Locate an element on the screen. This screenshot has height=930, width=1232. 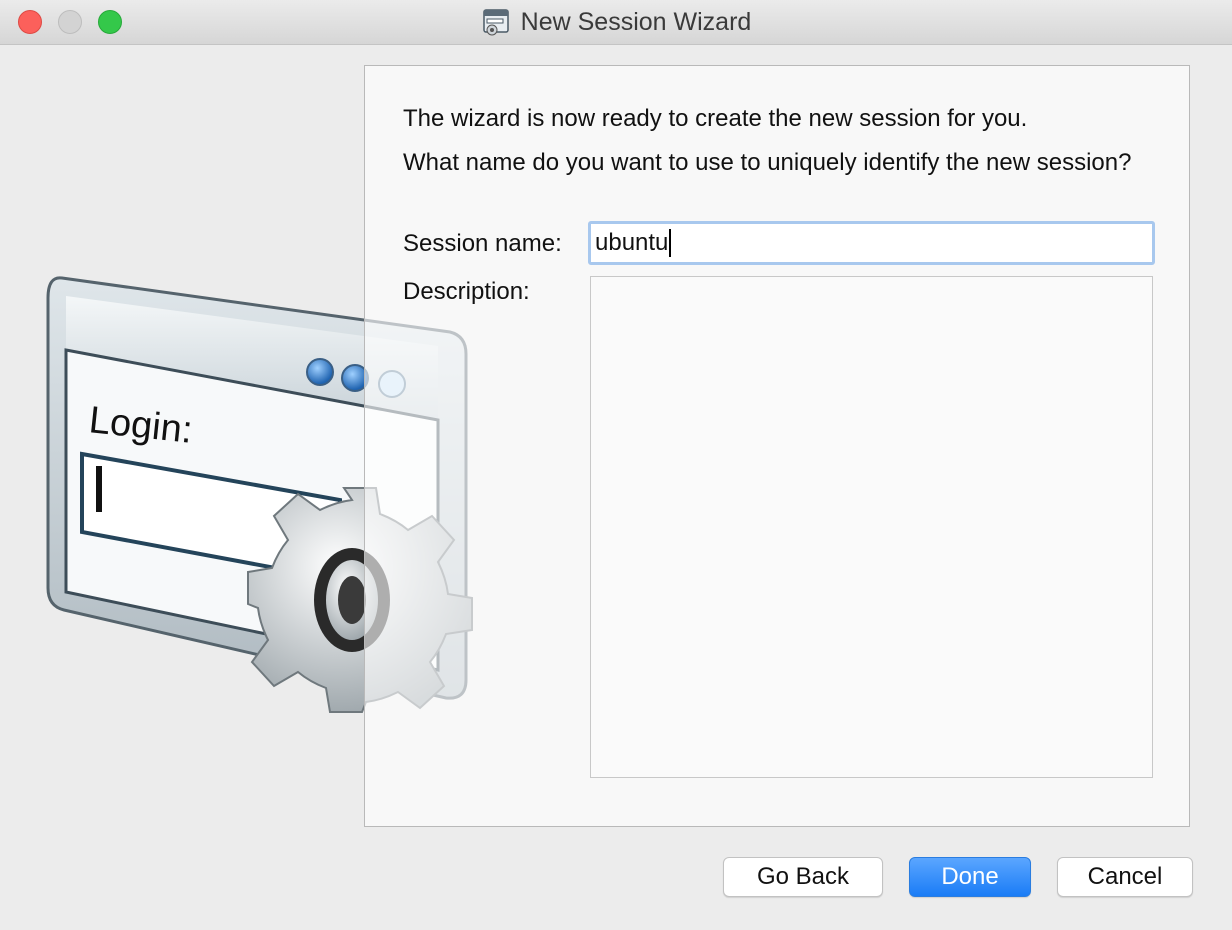
title-wrap: New Session Wizard is located at coordinates (616, 22).